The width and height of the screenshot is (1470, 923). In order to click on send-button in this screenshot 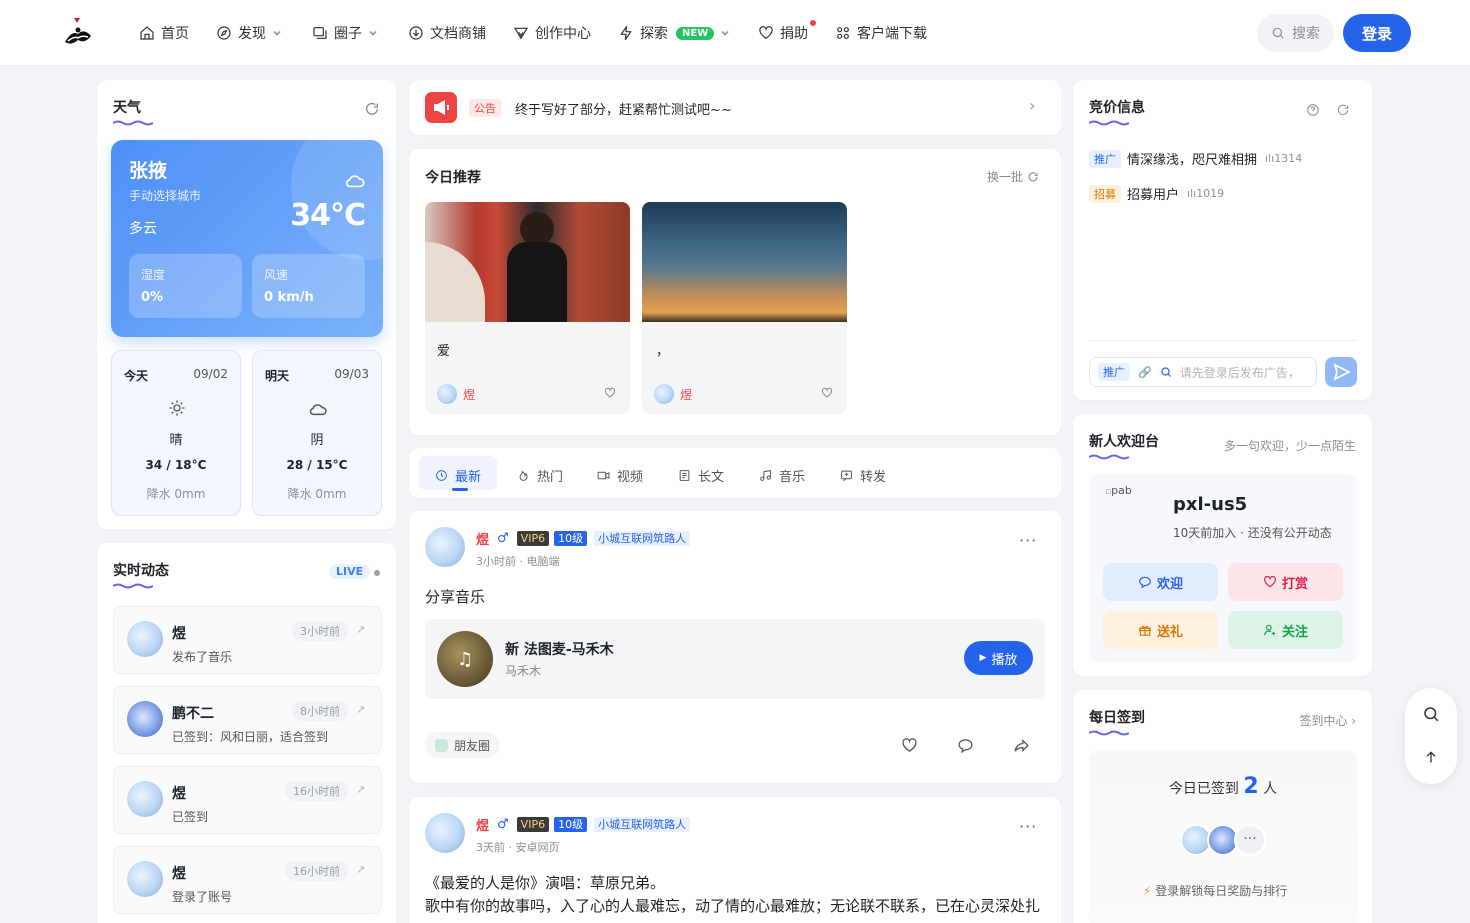, I will do `click(1341, 372)`.